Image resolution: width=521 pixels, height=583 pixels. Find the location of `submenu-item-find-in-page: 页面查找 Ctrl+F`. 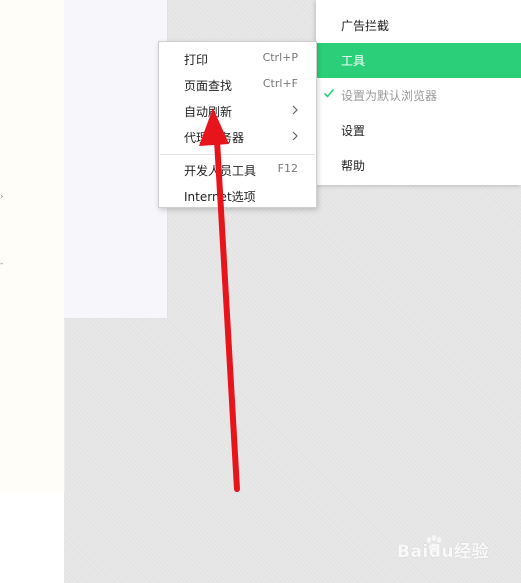

submenu-item-find-in-page: 页面查找 Ctrl+F is located at coordinates (237, 84).